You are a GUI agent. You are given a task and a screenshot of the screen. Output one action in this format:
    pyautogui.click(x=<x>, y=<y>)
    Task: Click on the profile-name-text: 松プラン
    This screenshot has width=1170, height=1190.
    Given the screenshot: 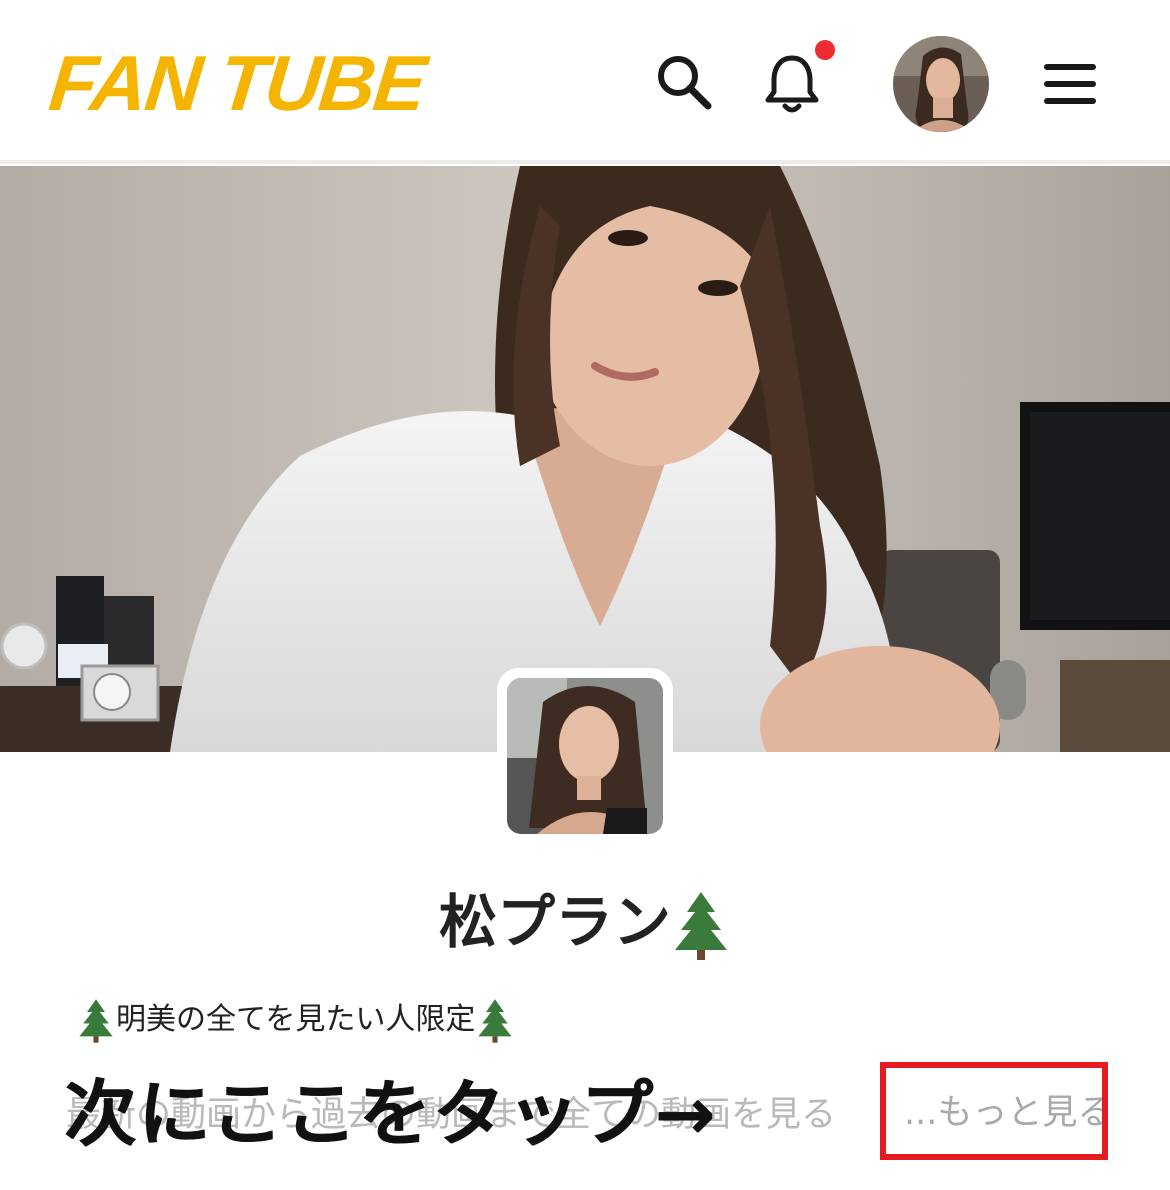 What is the action you would take?
    pyautogui.click(x=554, y=922)
    